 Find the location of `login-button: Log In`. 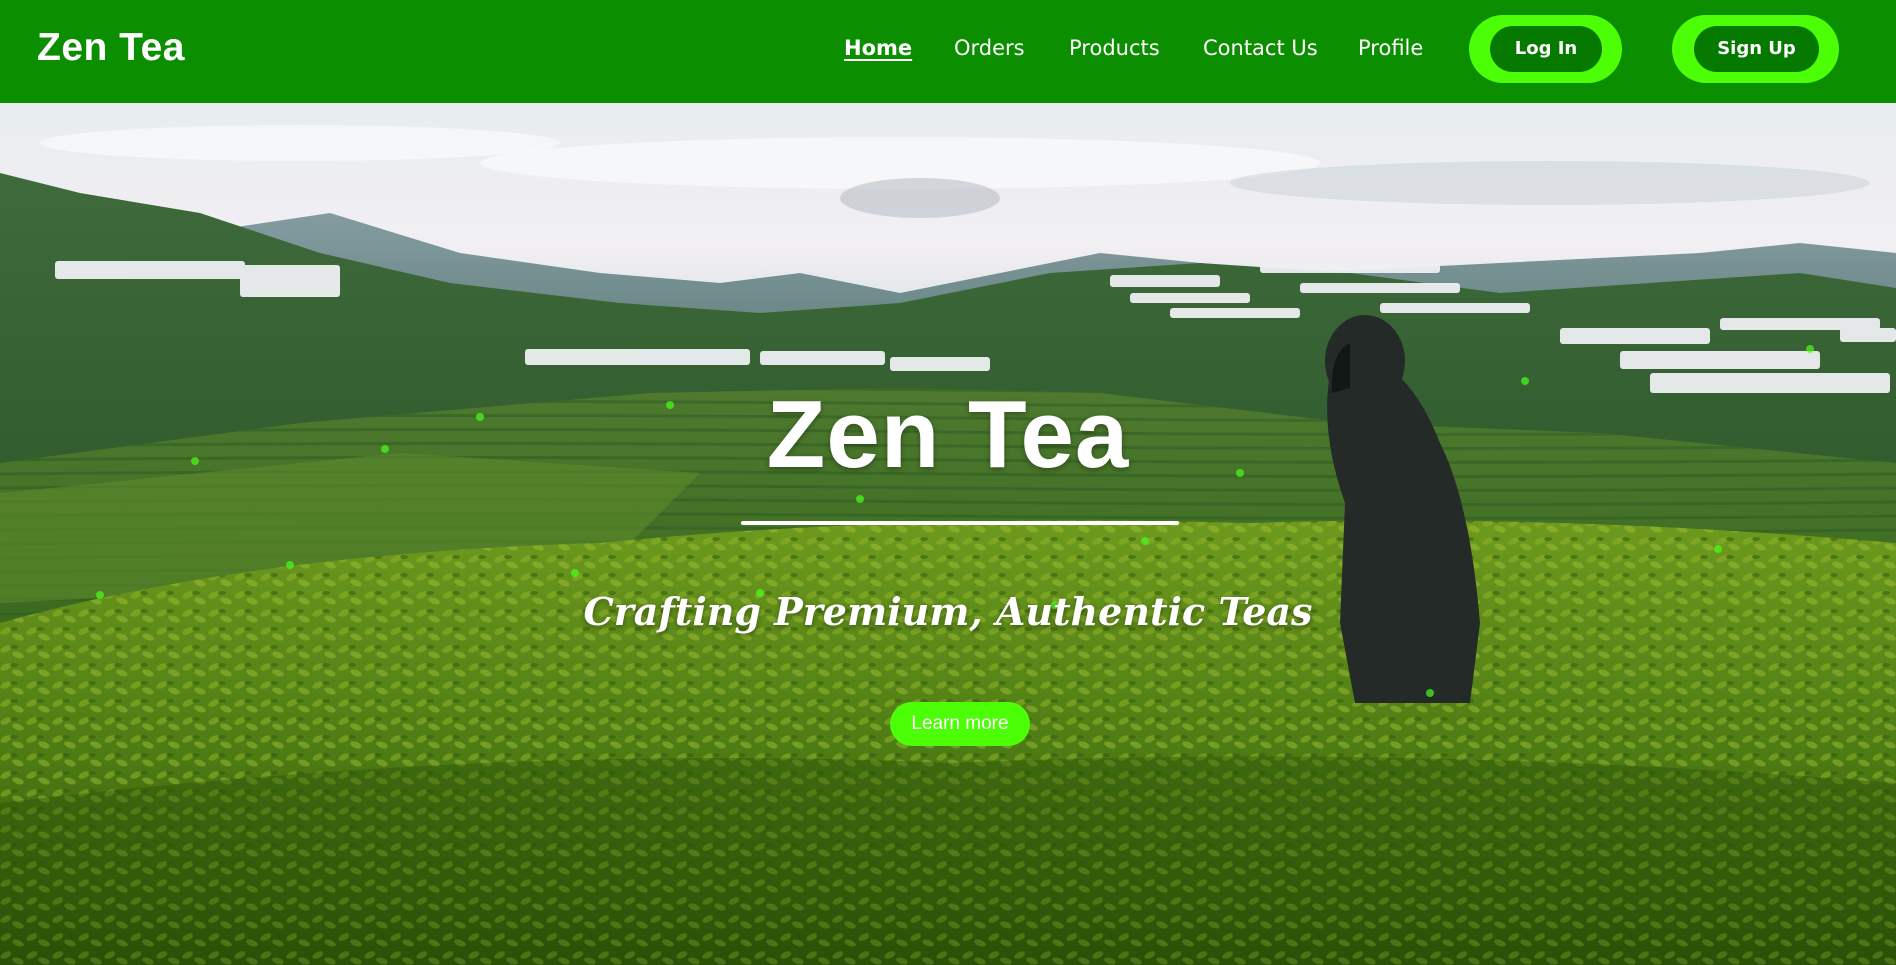

login-button: Log In is located at coordinates (1546, 49).